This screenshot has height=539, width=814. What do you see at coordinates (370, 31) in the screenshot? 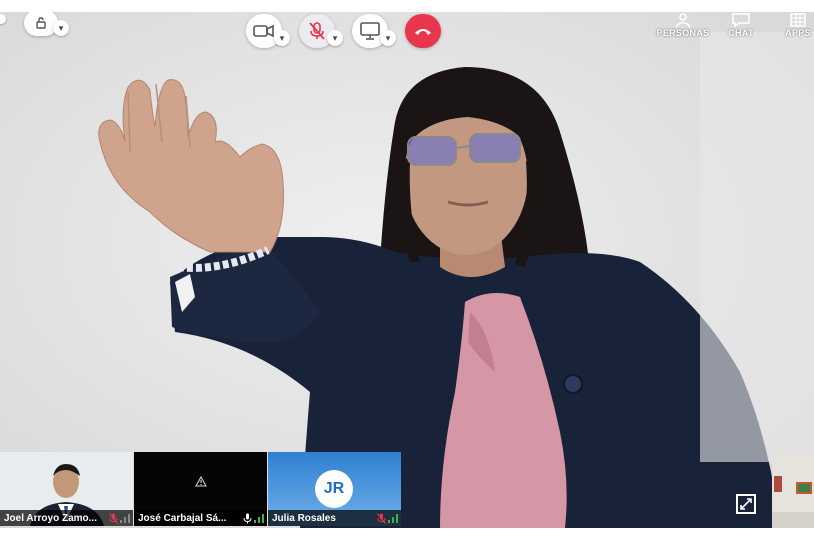
I see `monitor-icon` at bounding box center [370, 31].